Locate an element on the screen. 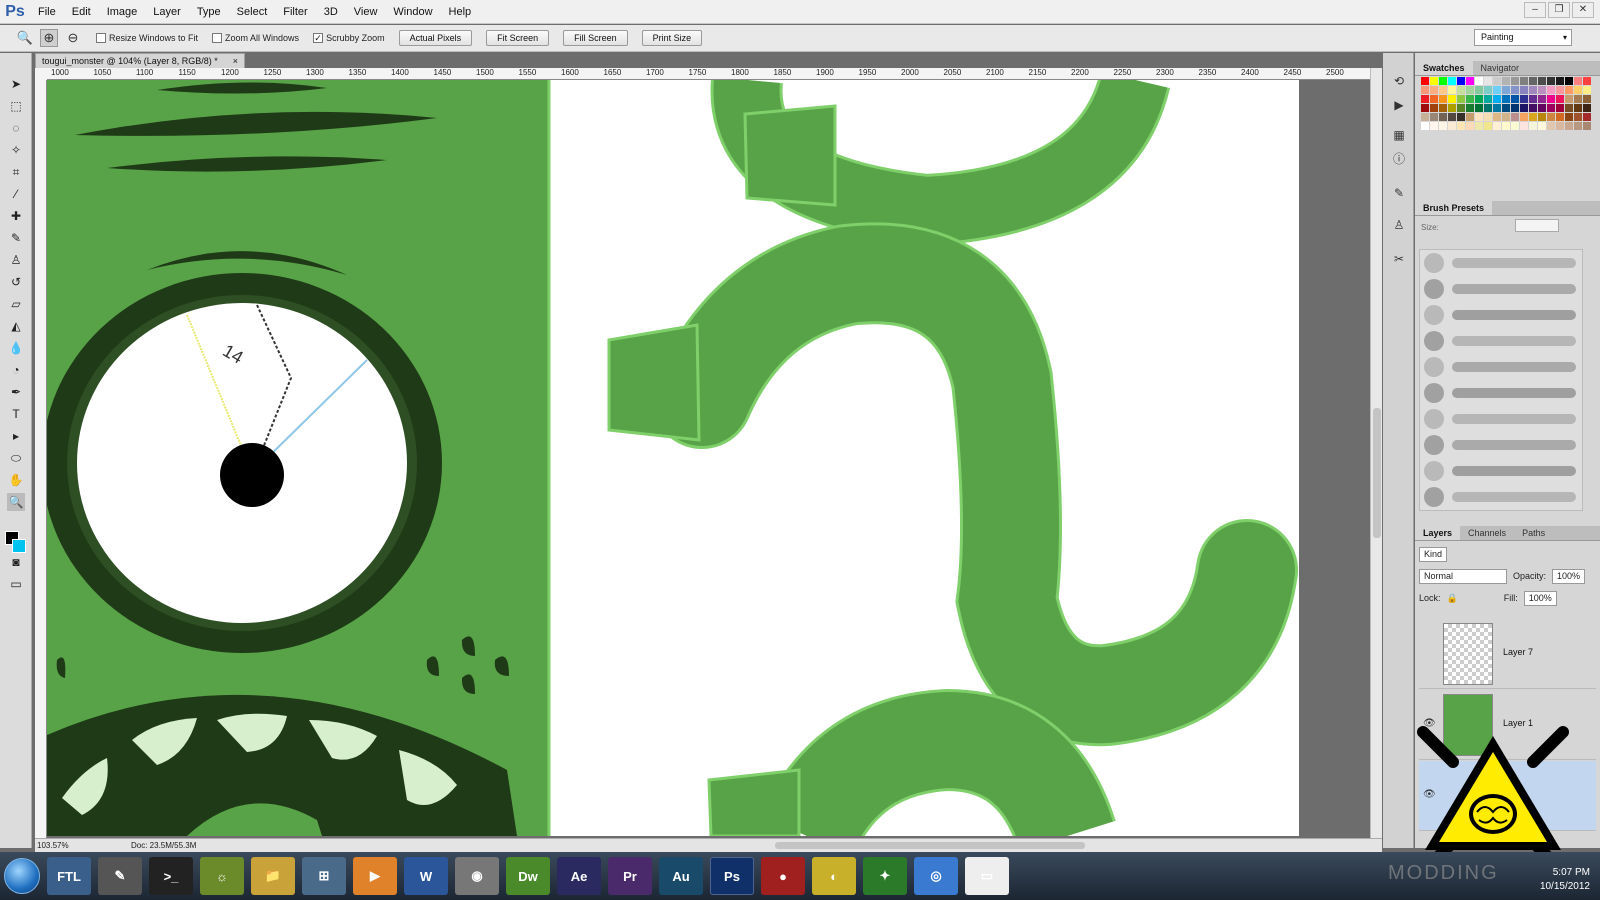 The height and width of the screenshot is (900, 1600). start-button is located at coordinates (22, 876).